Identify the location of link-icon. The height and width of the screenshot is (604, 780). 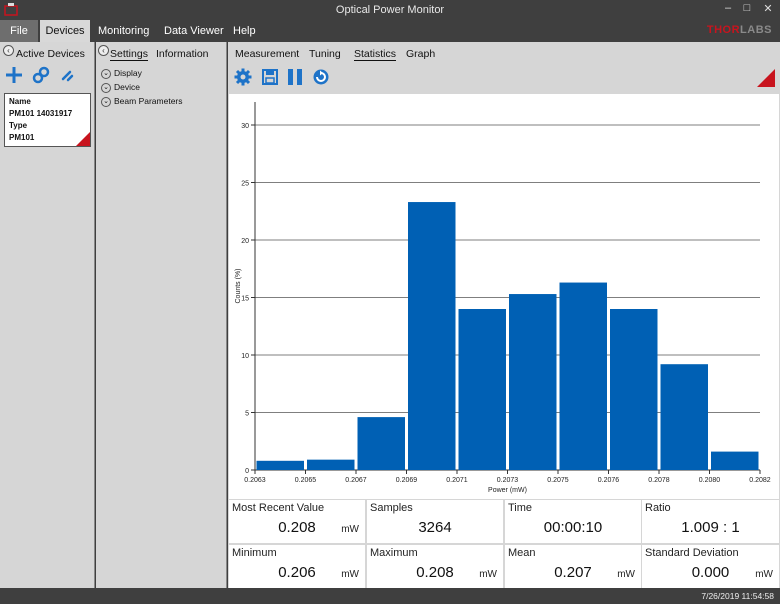
(68, 75).